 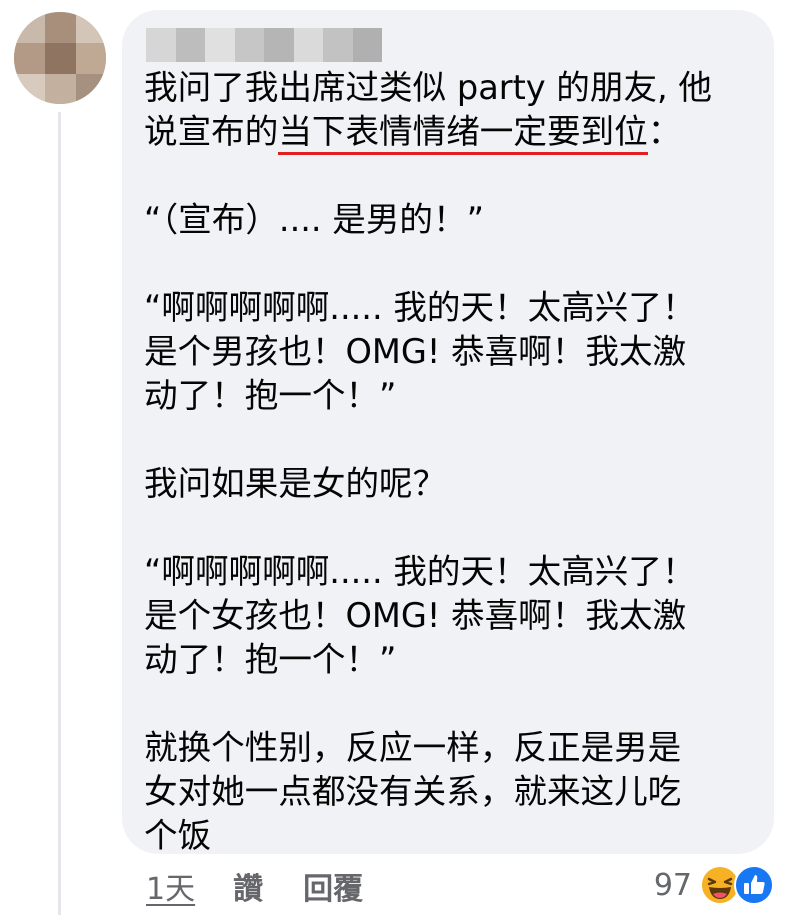 What do you see at coordinates (264, 45) in the screenshot?
I see `author-name-redacted` at bounding box center [264, 45].